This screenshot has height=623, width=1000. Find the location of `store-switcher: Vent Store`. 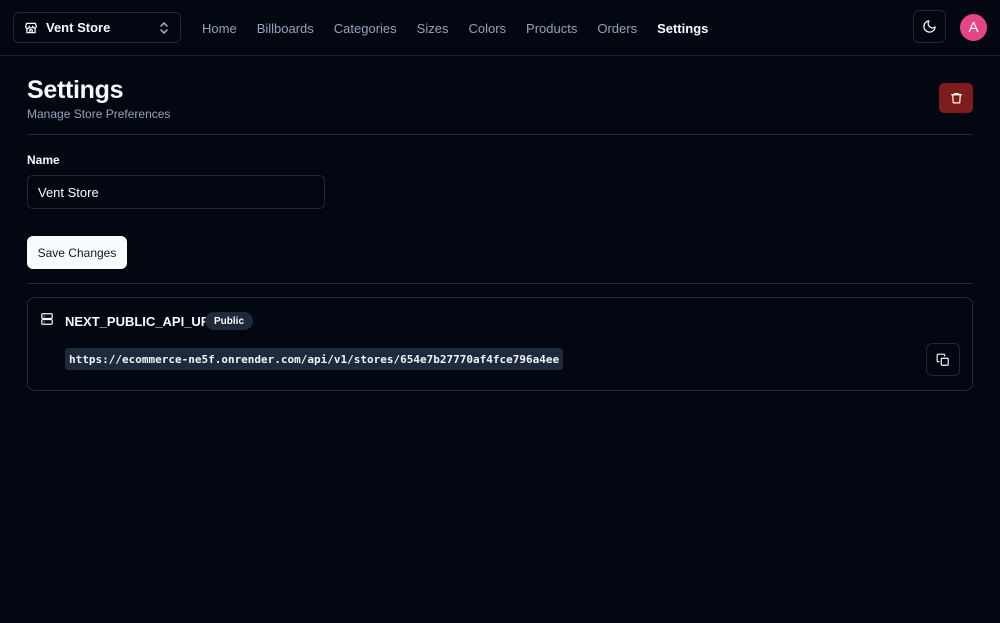

store-switcher: Vent Store is located at coordinates (97, 27).